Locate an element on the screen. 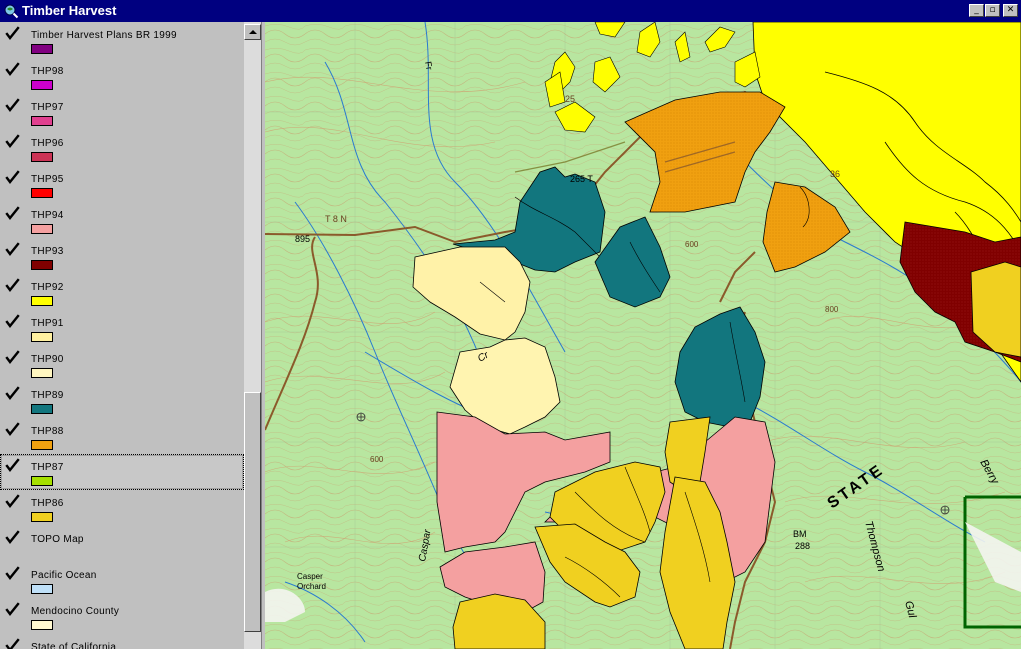  close-button: ✕ is located at coordinates (1010, 10).